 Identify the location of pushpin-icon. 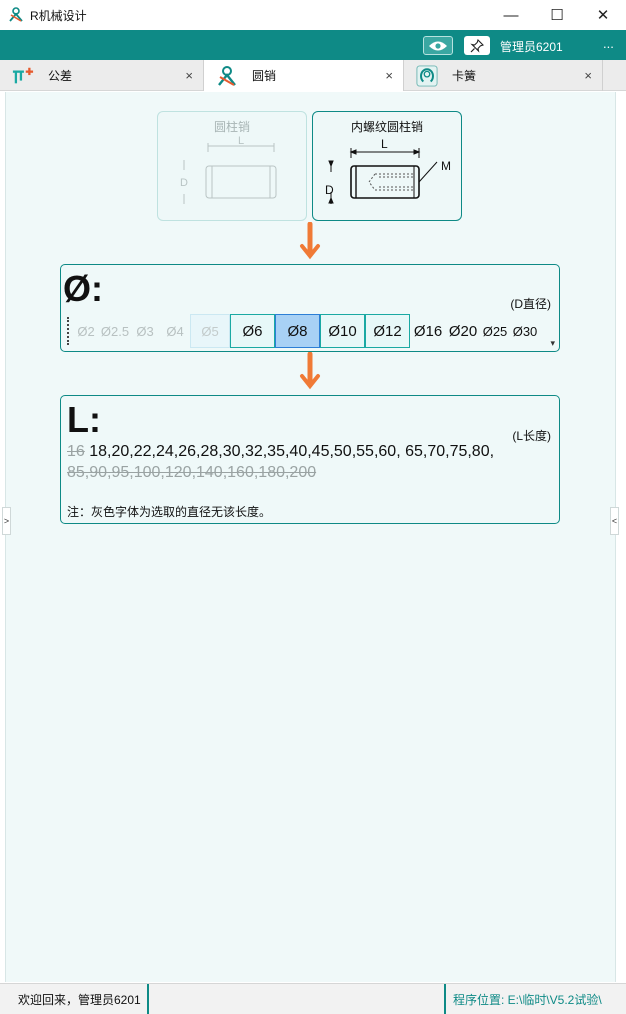
(477, 45).